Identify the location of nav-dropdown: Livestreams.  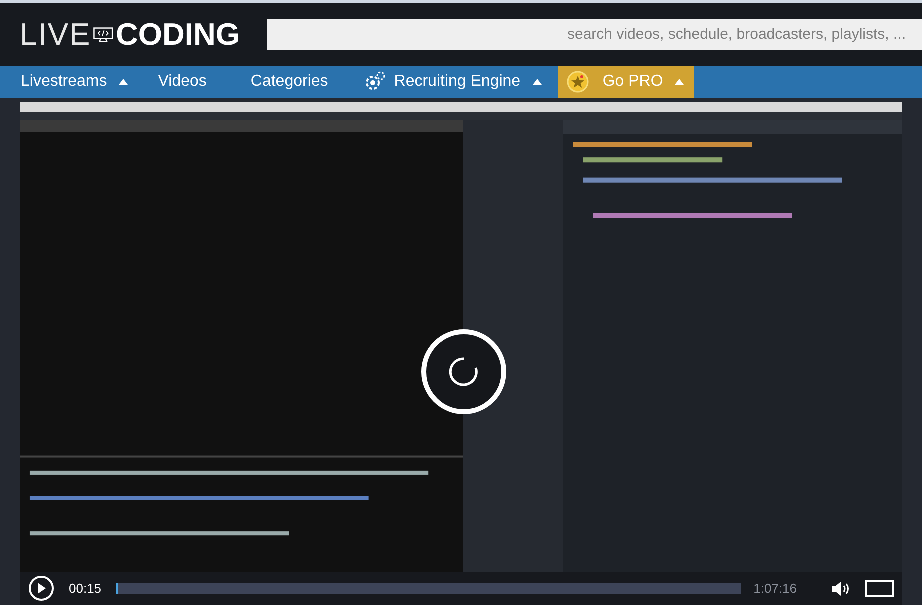
(68, 82).